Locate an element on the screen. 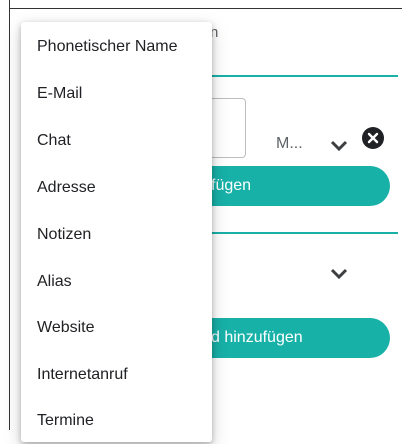  menu-item-label: E-Mail is located at coordinates (60, 93).